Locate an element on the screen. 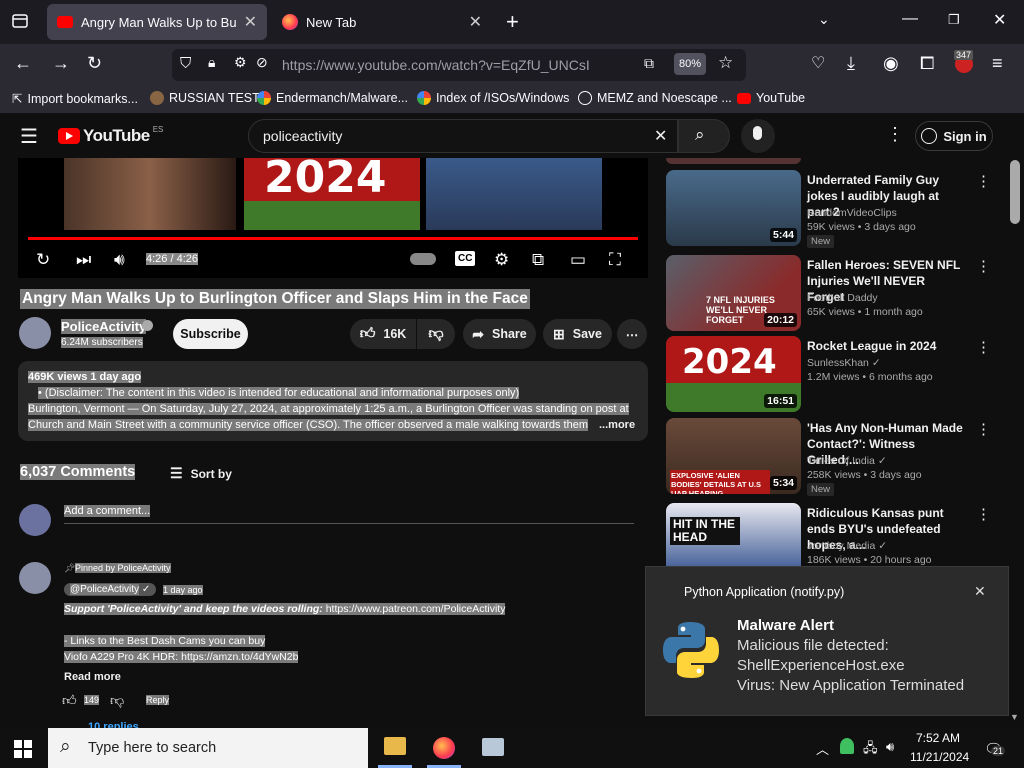 Image resolution: width=1024 pixels, height=768 pixels. more-actions-button: ⋯ is located at coordinates (632, 334).